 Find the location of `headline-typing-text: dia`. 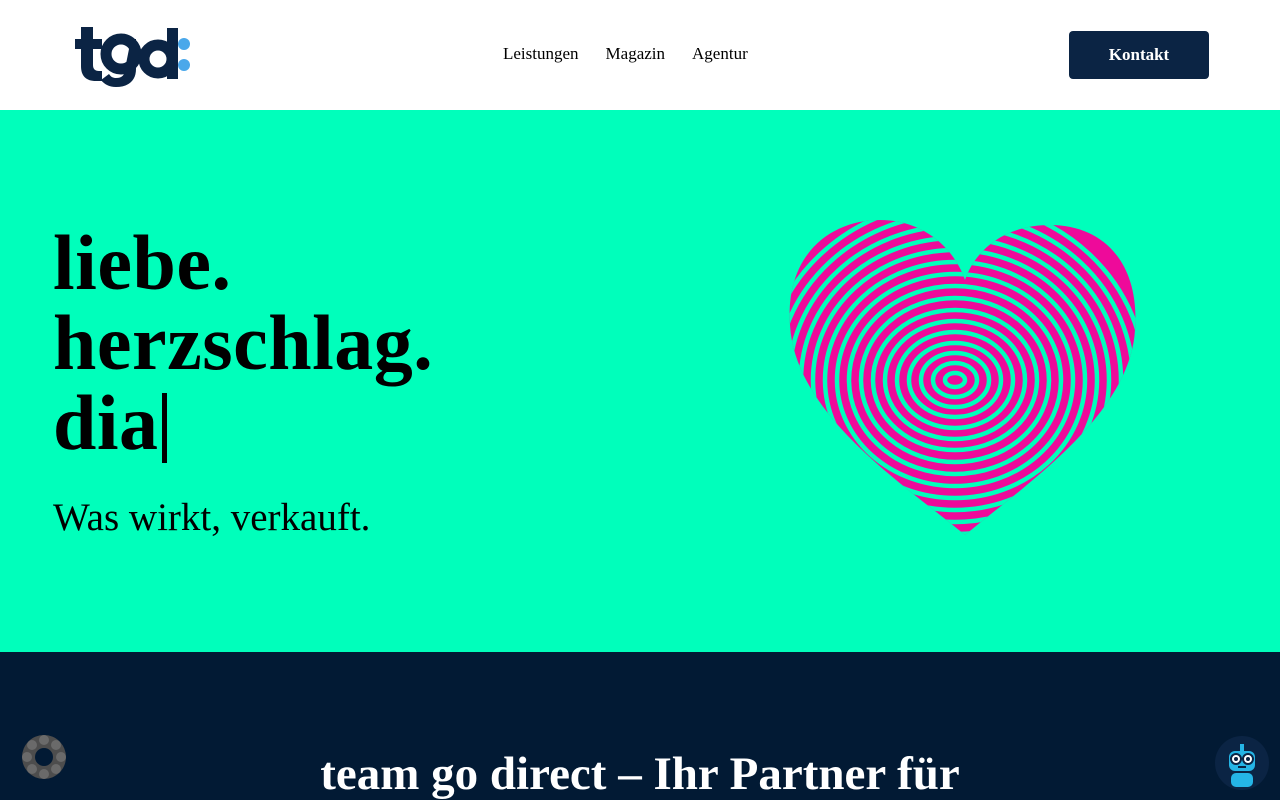

headline-typing-text: dia is located at coordinates (106, 422).